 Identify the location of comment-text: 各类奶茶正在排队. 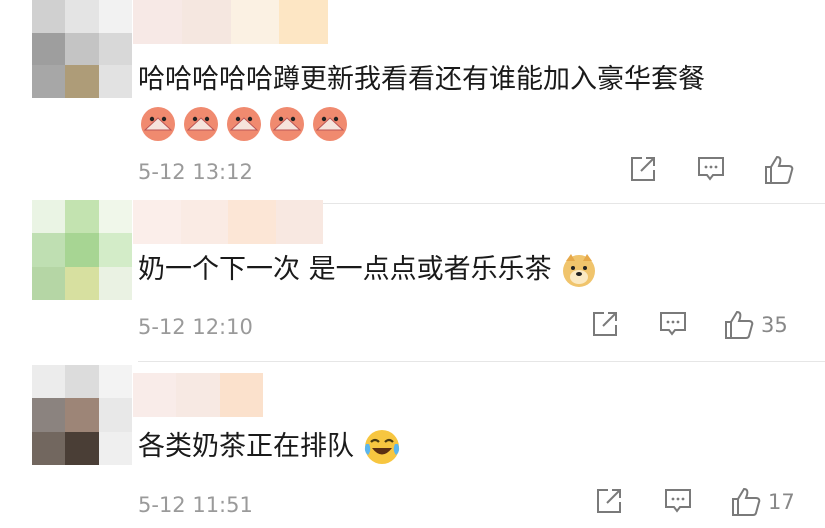
(270, 447).